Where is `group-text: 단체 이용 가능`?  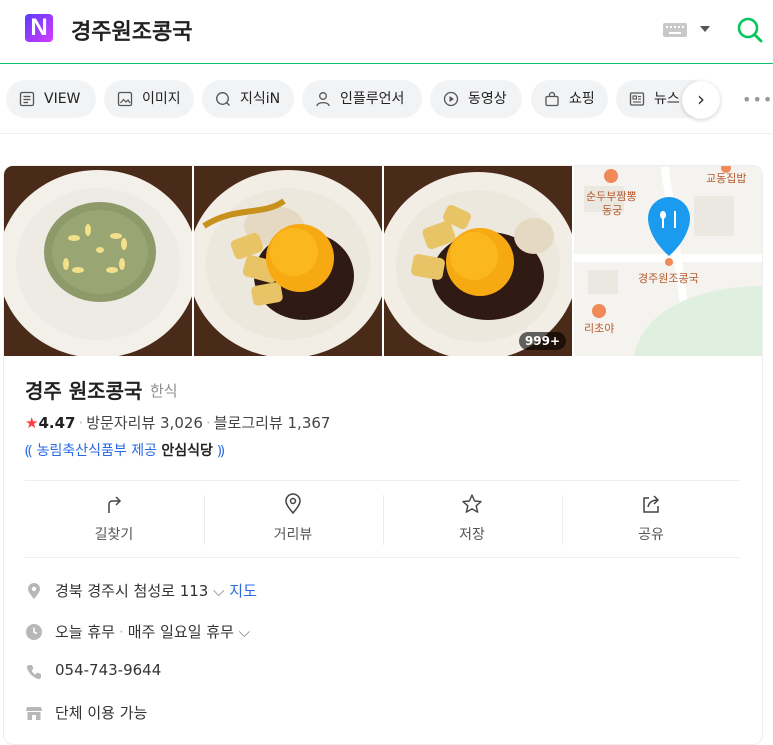
group-text: 단체 이용 가능 is located at coordinates (101, 713).